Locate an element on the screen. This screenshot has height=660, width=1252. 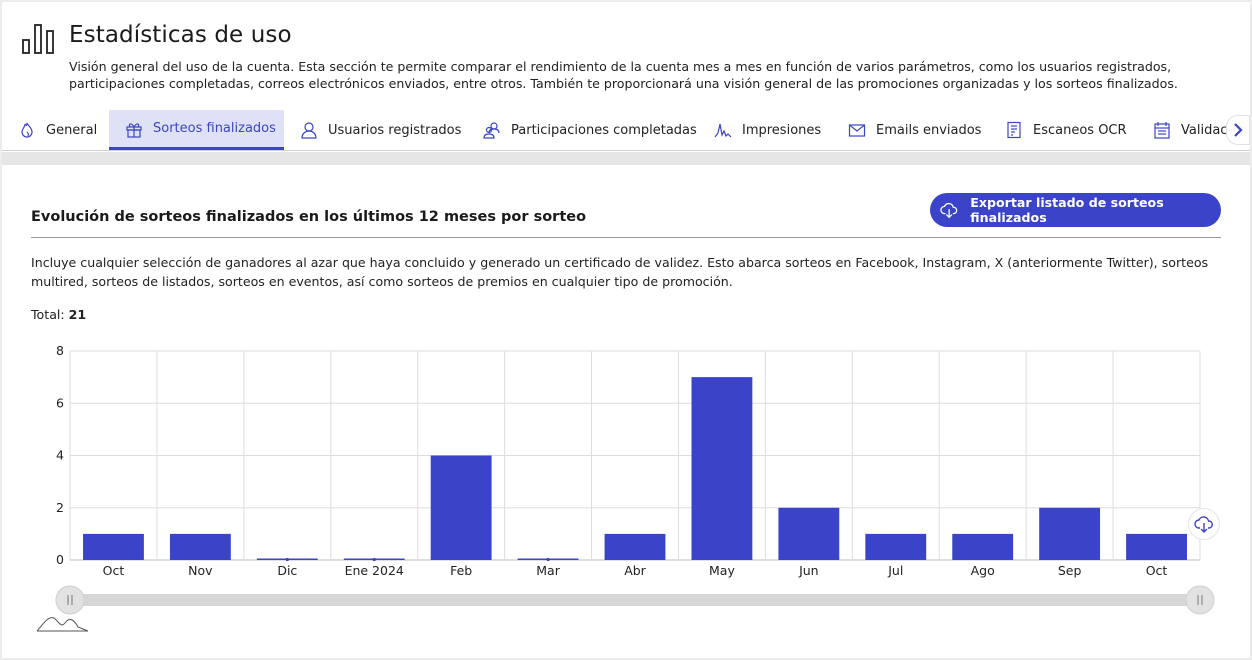
x-tick-label: Nov is located at coordinates (200, 570).